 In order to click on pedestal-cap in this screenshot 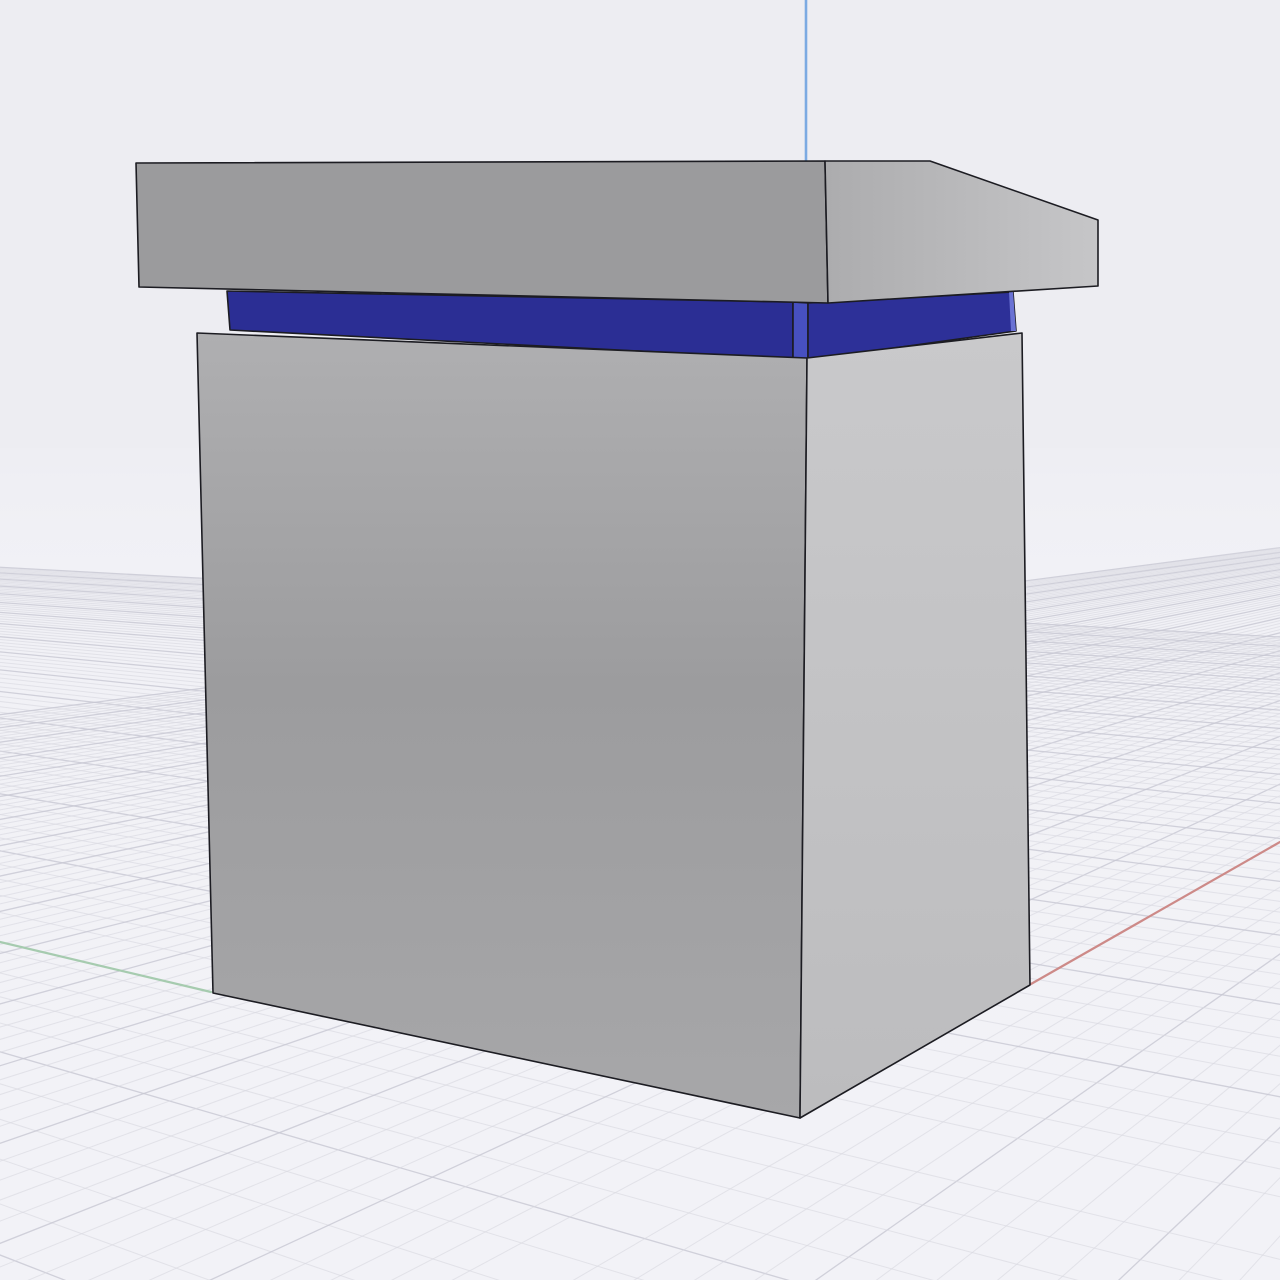, I will do `click(617, 232)`.